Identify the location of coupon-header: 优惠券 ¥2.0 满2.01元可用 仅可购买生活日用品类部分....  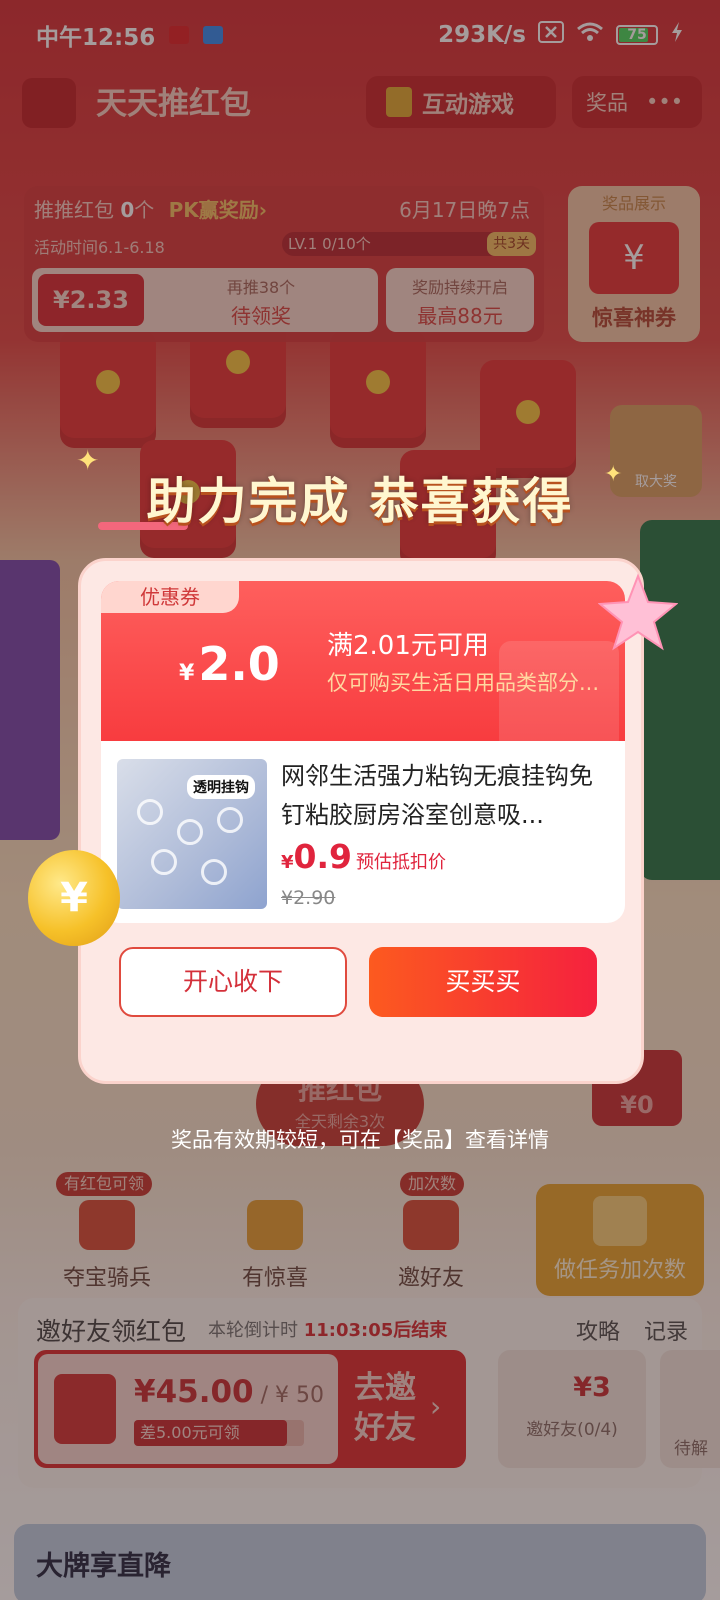
(363, 666).